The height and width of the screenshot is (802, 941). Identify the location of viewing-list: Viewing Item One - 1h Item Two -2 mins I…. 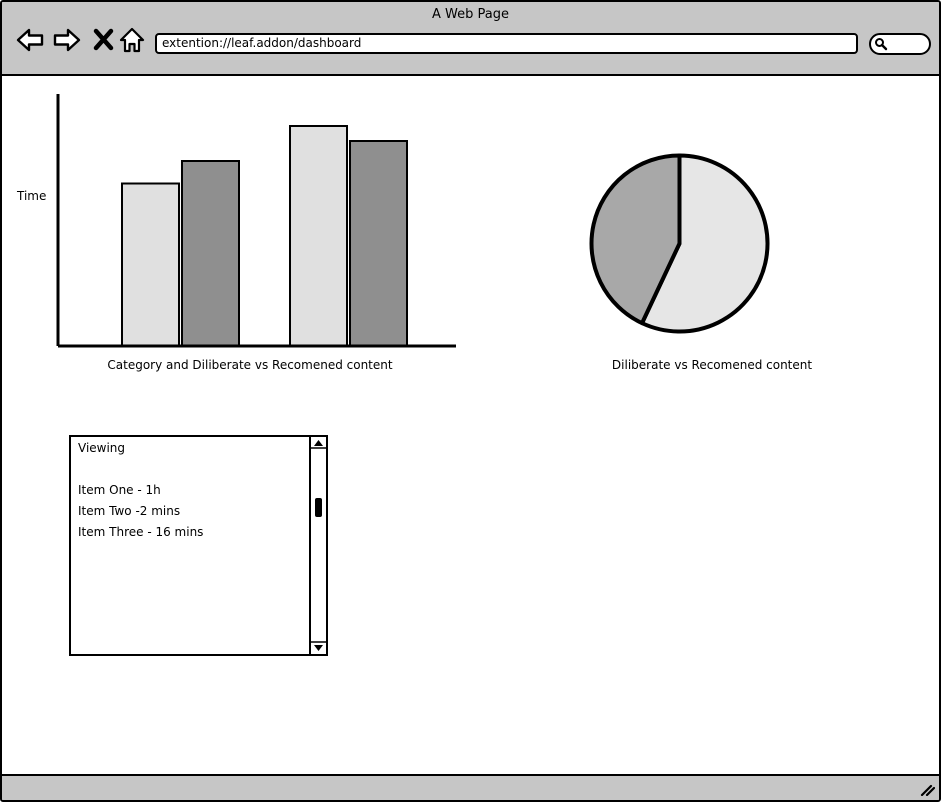
(198, 545).